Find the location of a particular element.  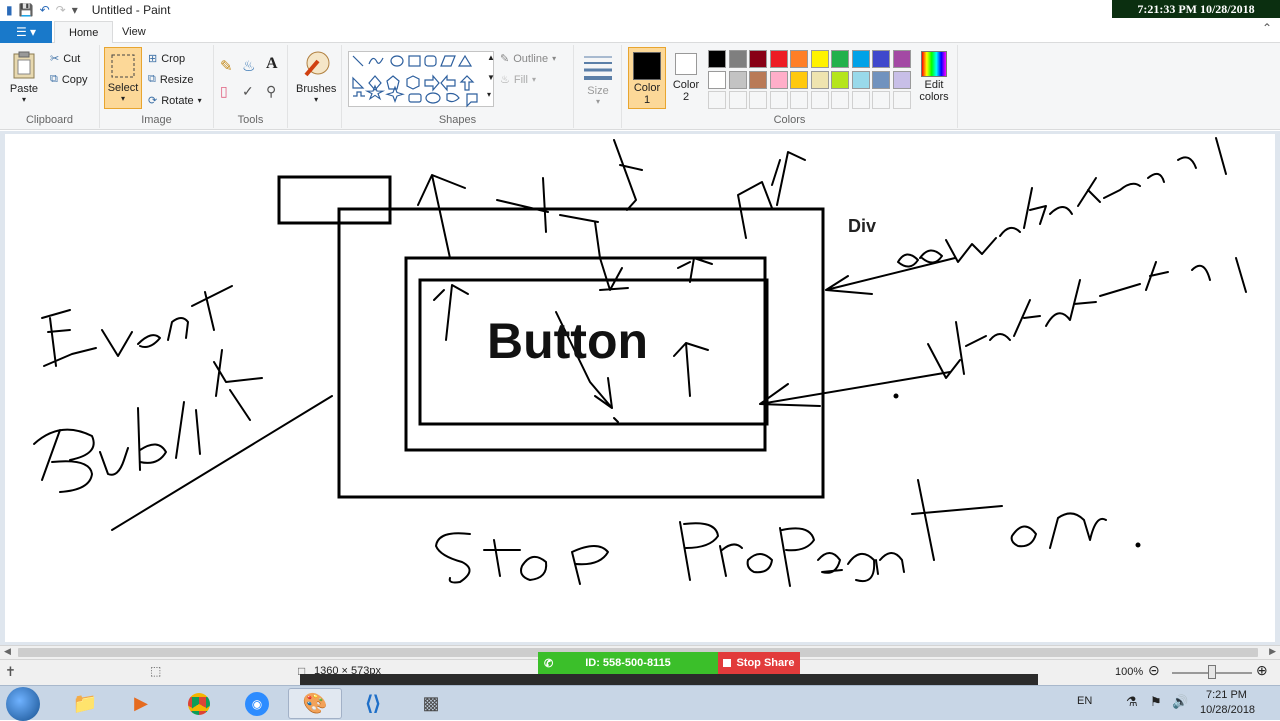

volume-icon: 🔊 is located at coordinates (1180, 702).